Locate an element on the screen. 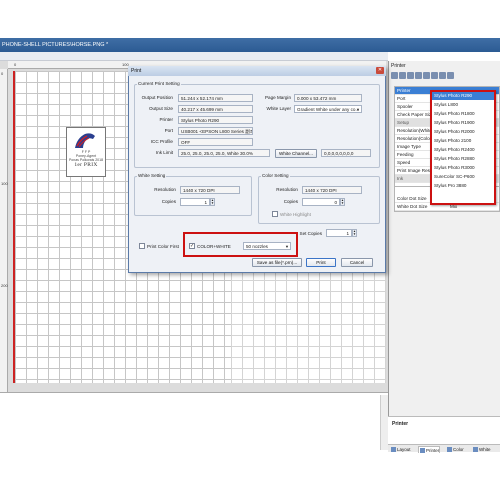 The height and width of the screenshot is (500, 500). color-copies-input: 0 is located at coordinates (321, 202).